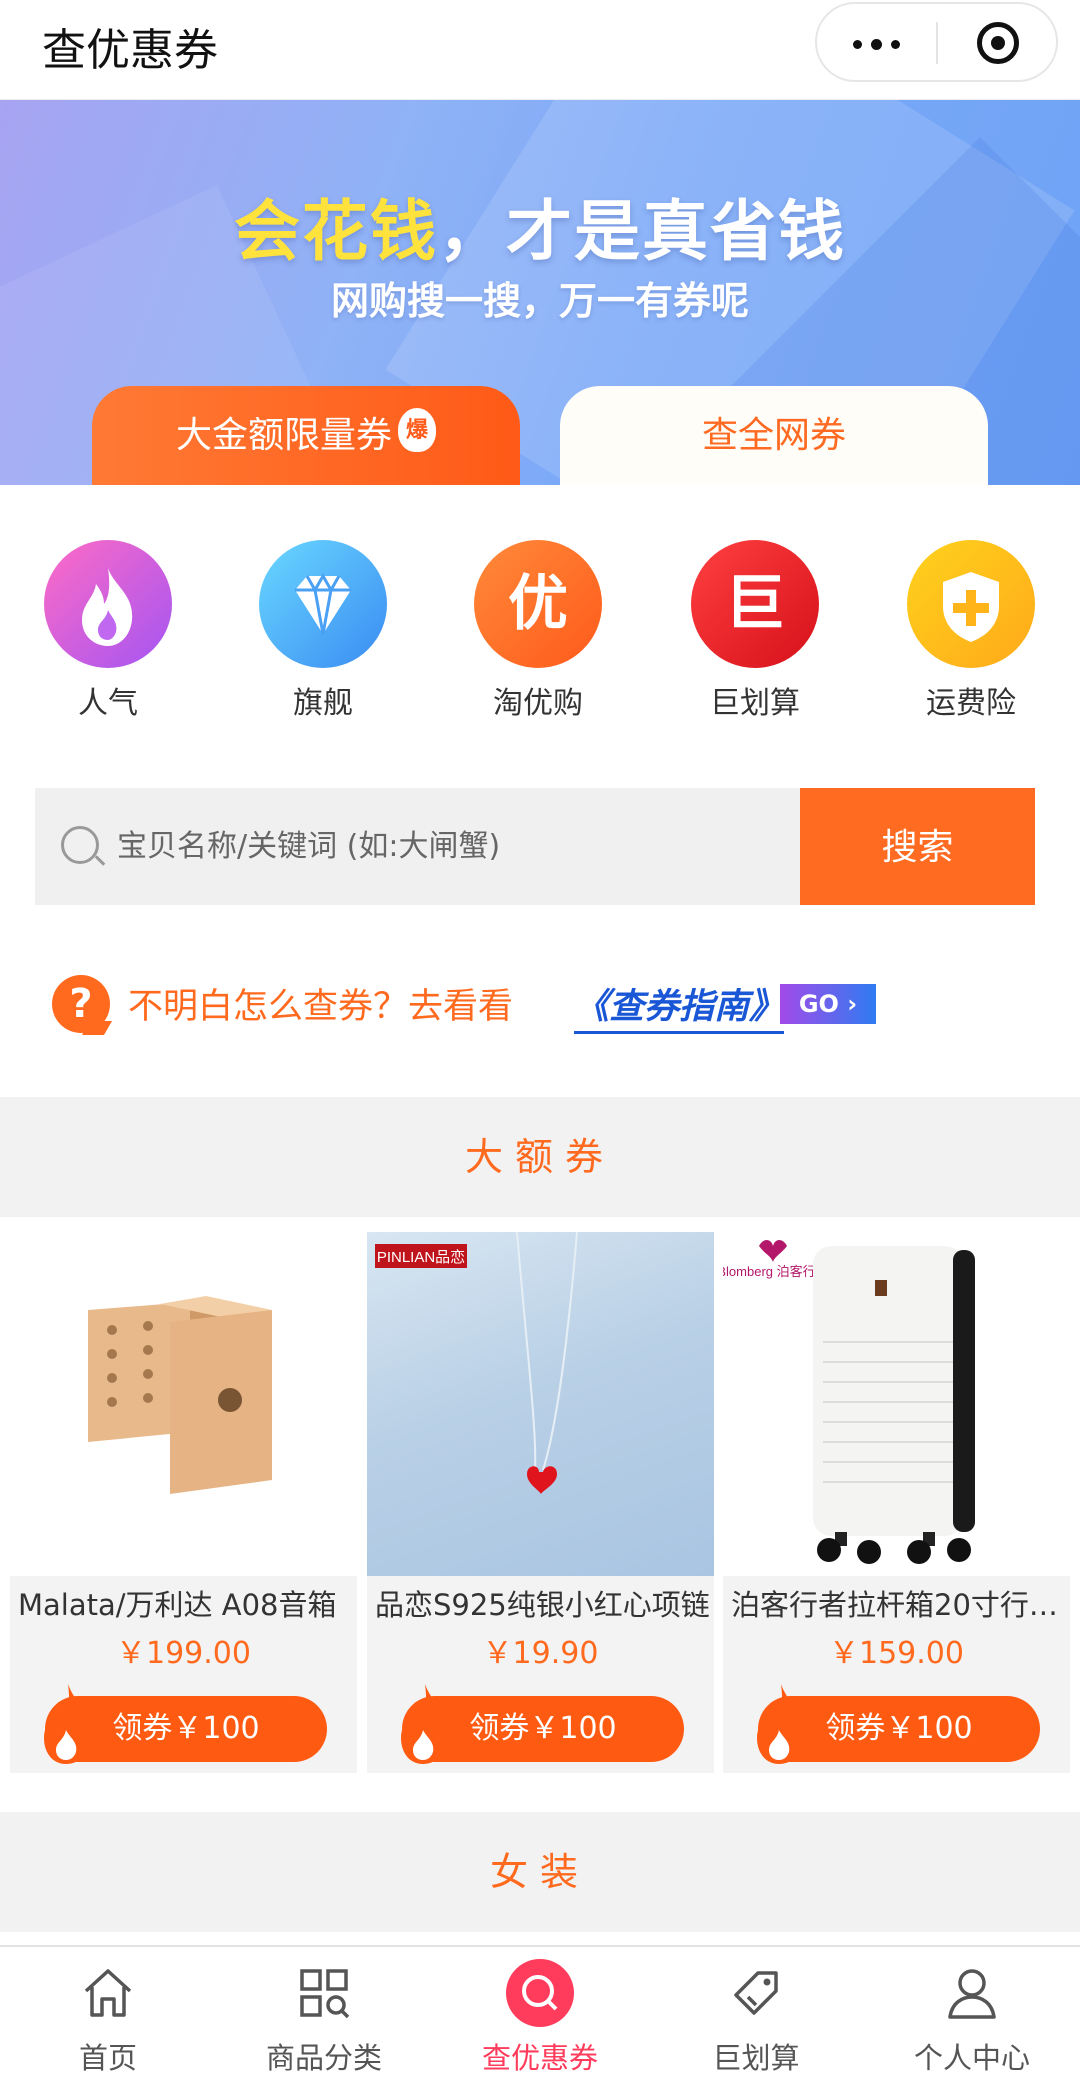  I want to click on you-icon: 优, so click(538, 604).